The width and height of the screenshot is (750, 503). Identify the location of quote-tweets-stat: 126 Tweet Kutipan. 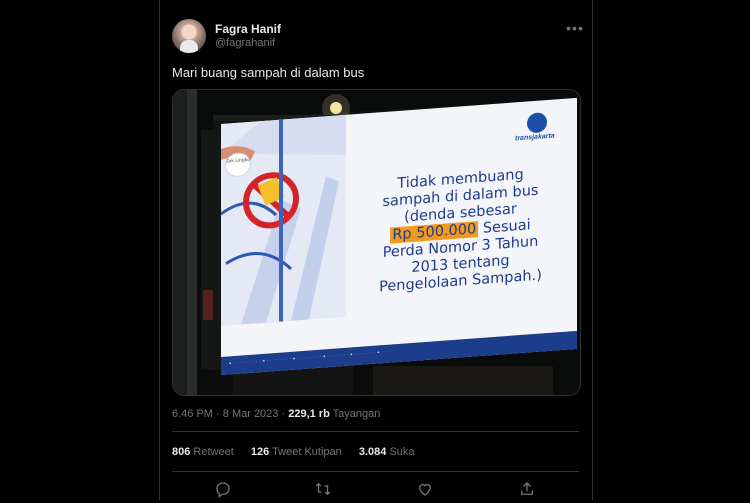
(296, 452).